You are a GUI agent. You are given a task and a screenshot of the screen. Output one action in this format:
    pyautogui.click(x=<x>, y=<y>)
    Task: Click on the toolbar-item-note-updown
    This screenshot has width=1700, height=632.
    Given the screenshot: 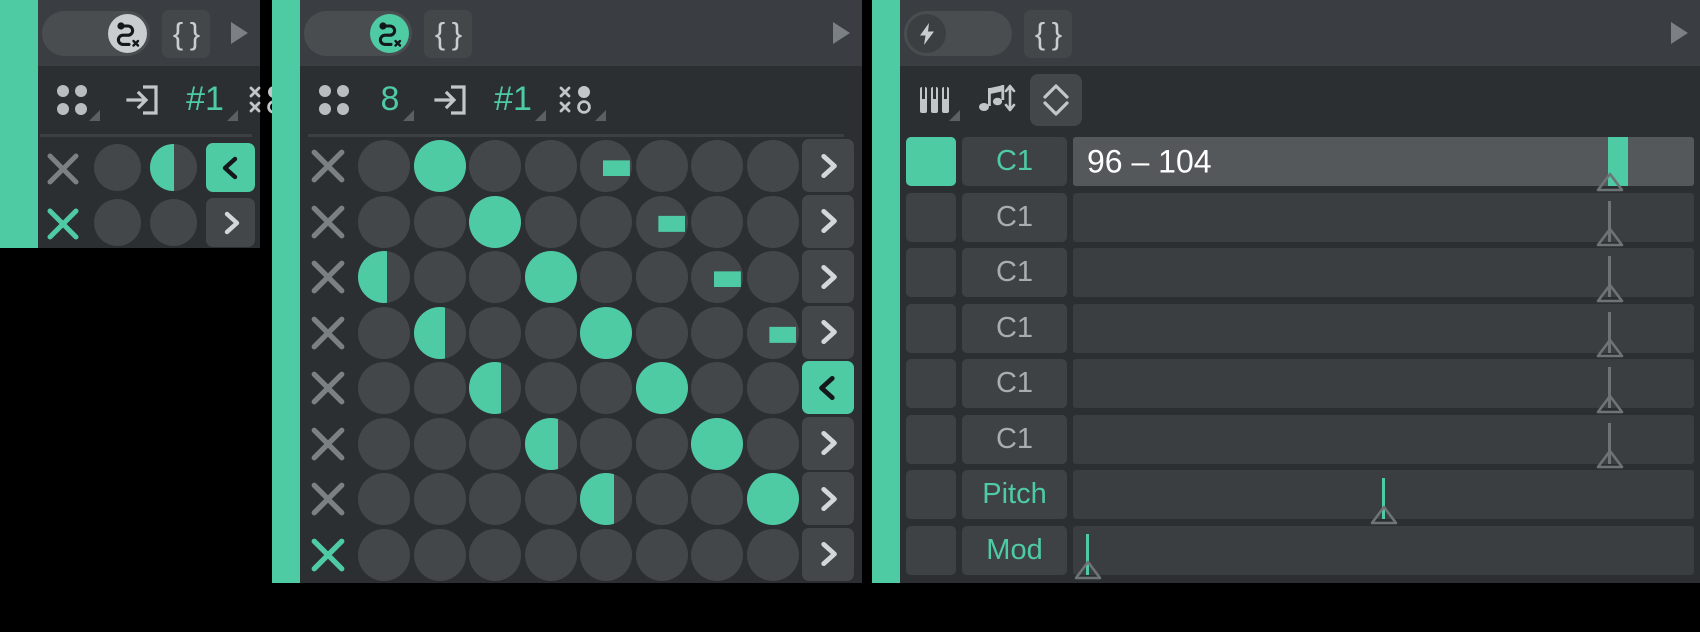 What is the action you would take?
    pyautogui.click(x=996, y=99)
    